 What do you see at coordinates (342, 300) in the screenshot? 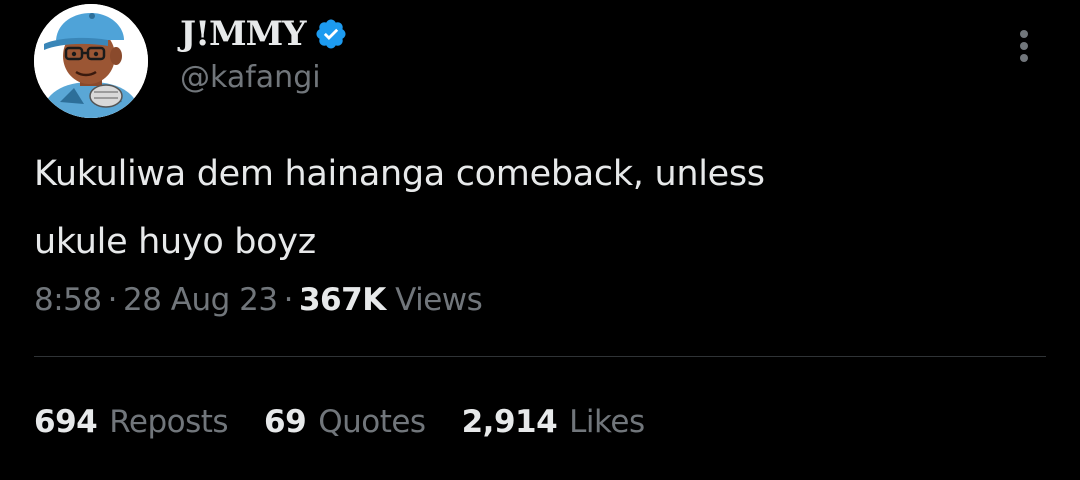
I see `views-count: 367K` at bounding box center [342, 300].